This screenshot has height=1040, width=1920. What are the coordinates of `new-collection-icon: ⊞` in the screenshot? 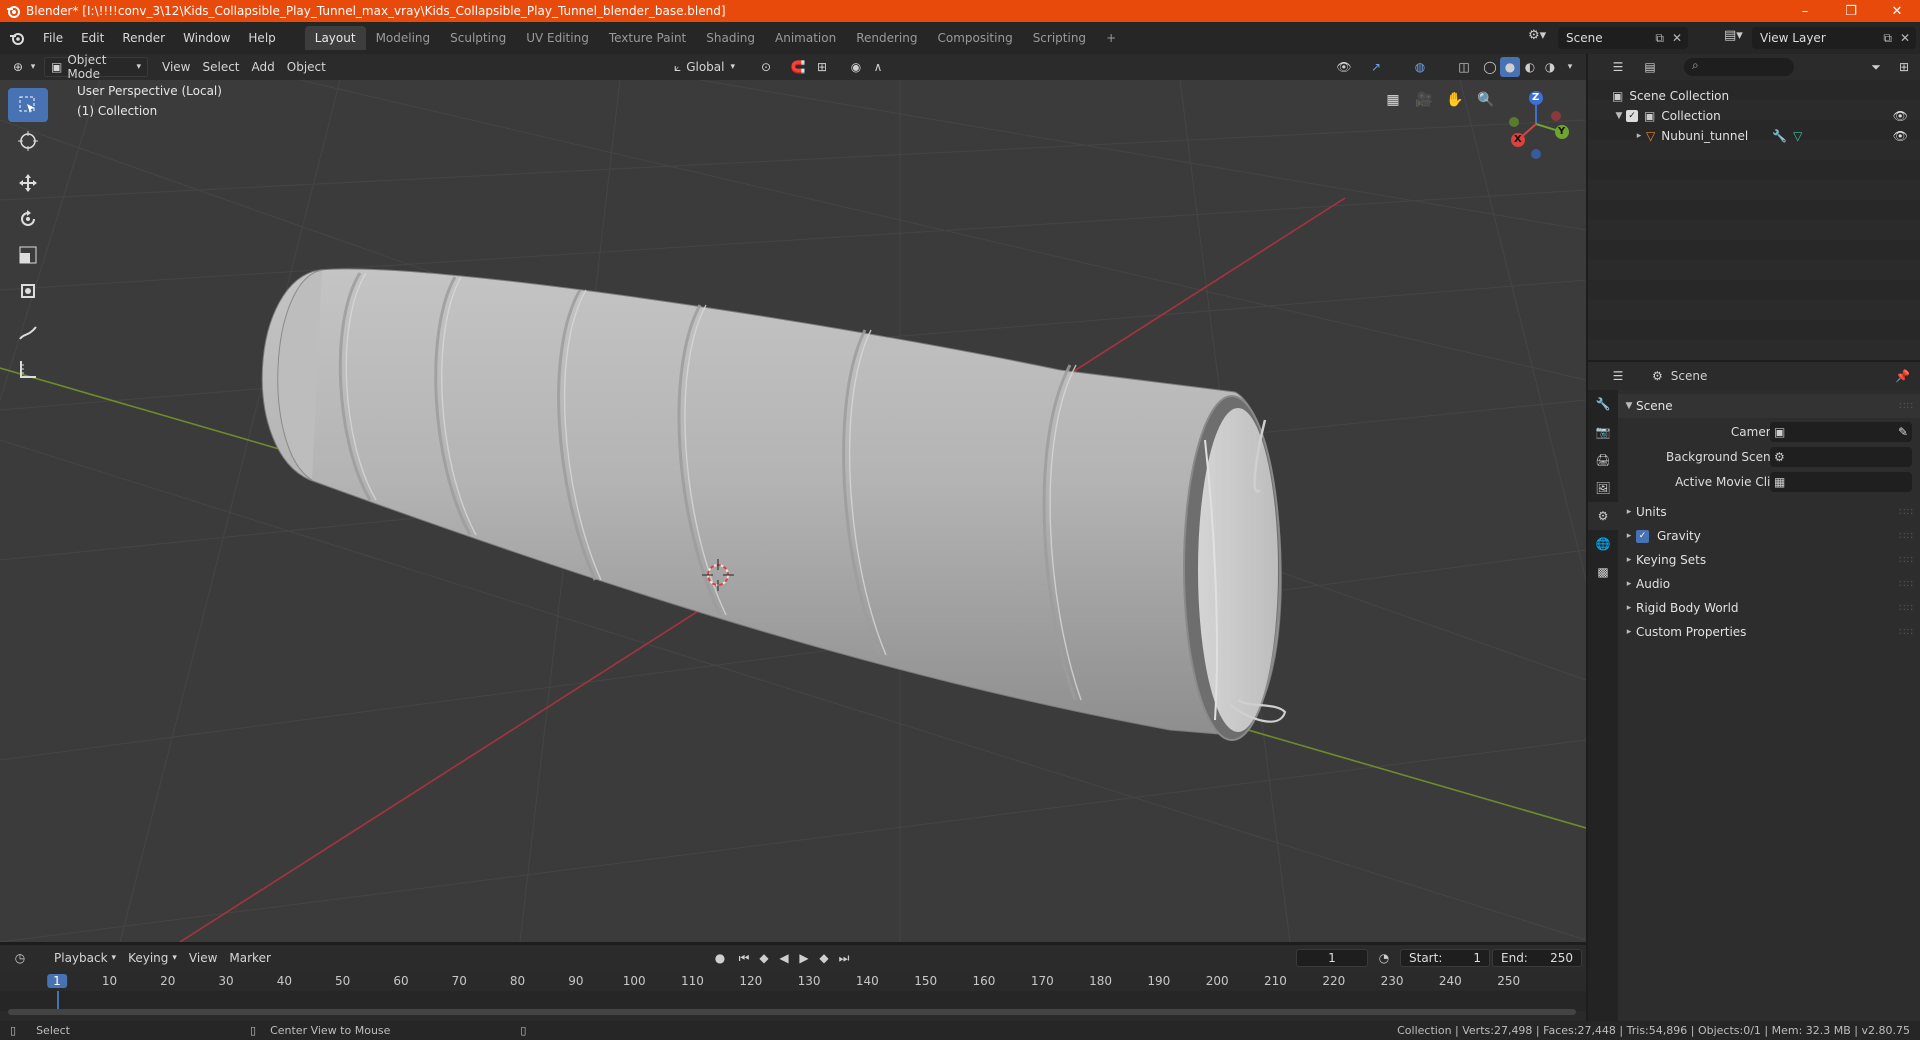 It's located at (1904, 67).